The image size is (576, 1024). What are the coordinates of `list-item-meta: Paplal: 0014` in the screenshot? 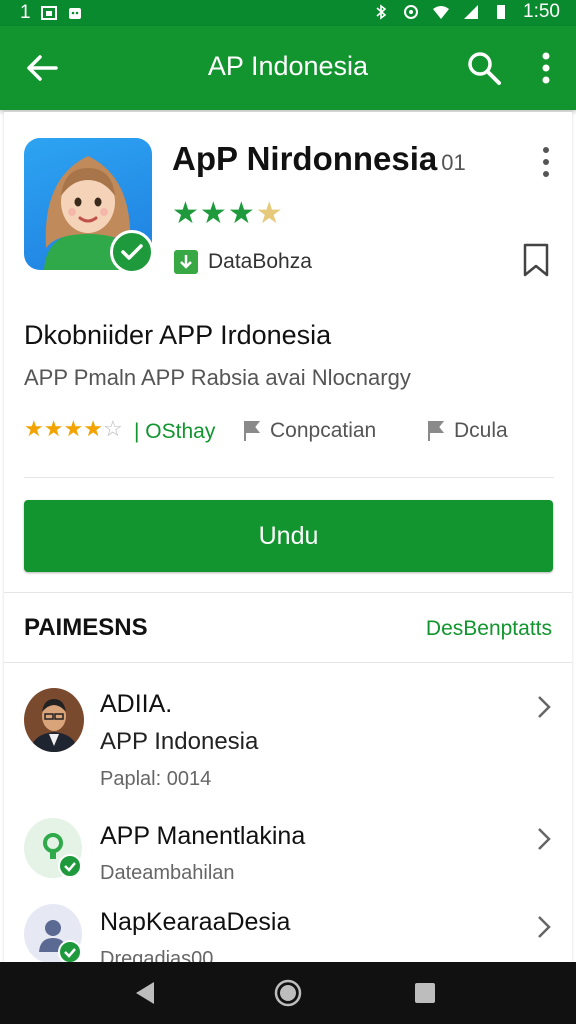 It's located at (156, 779).